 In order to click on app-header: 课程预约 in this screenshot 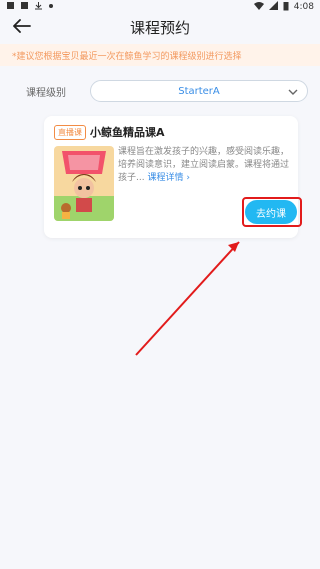, I will do `click(160, 27)`.